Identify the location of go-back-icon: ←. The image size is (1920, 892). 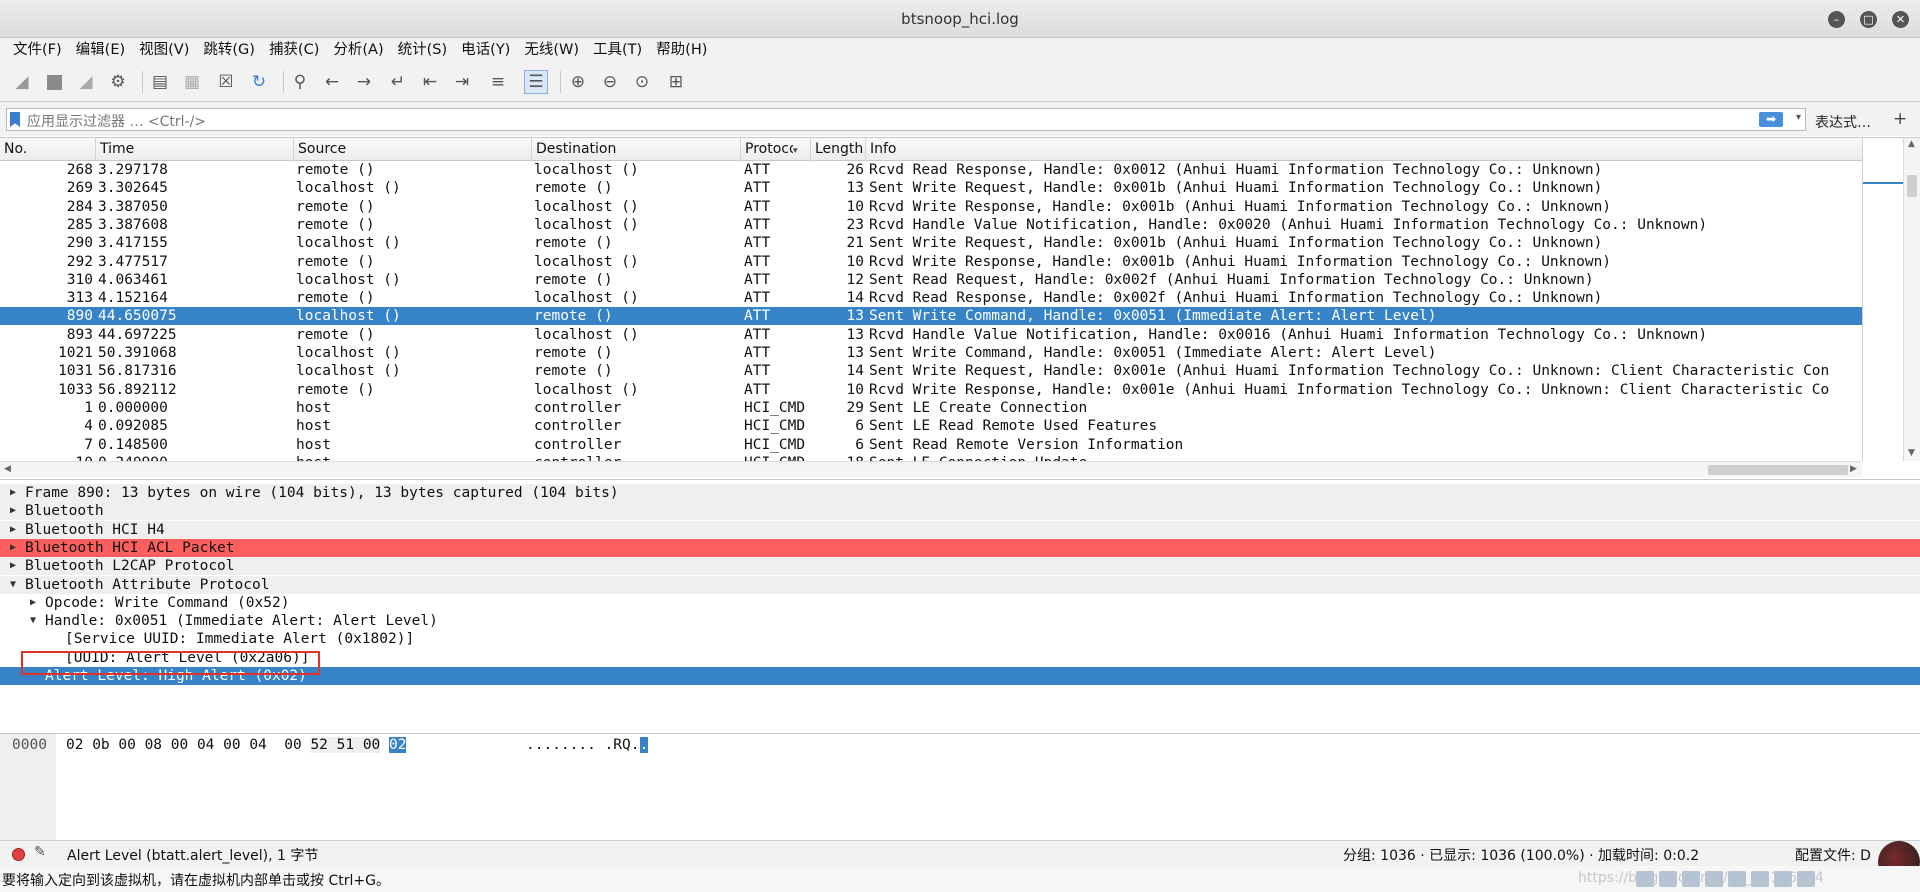
(332, 82).